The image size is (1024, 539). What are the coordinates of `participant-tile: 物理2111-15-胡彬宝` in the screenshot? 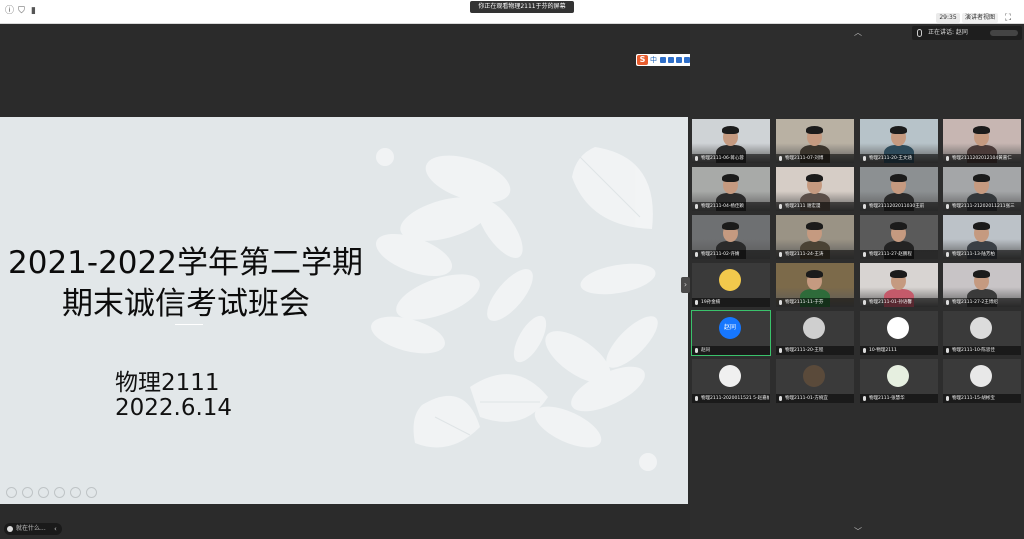 It's located at (982, 381).